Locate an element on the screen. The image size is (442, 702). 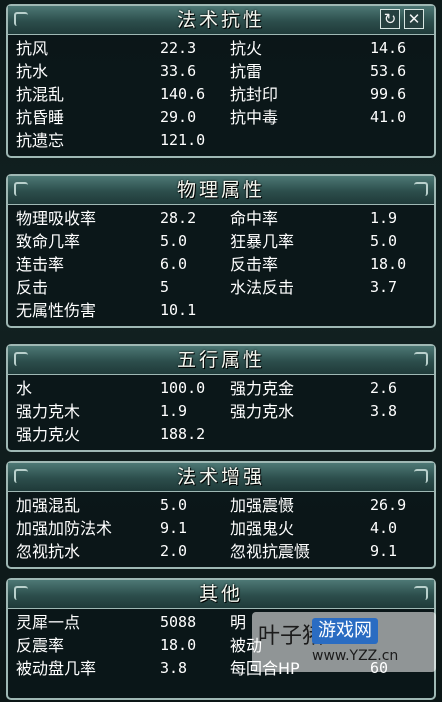
stat-value: 10.1 is located at coordinates (178, 310).